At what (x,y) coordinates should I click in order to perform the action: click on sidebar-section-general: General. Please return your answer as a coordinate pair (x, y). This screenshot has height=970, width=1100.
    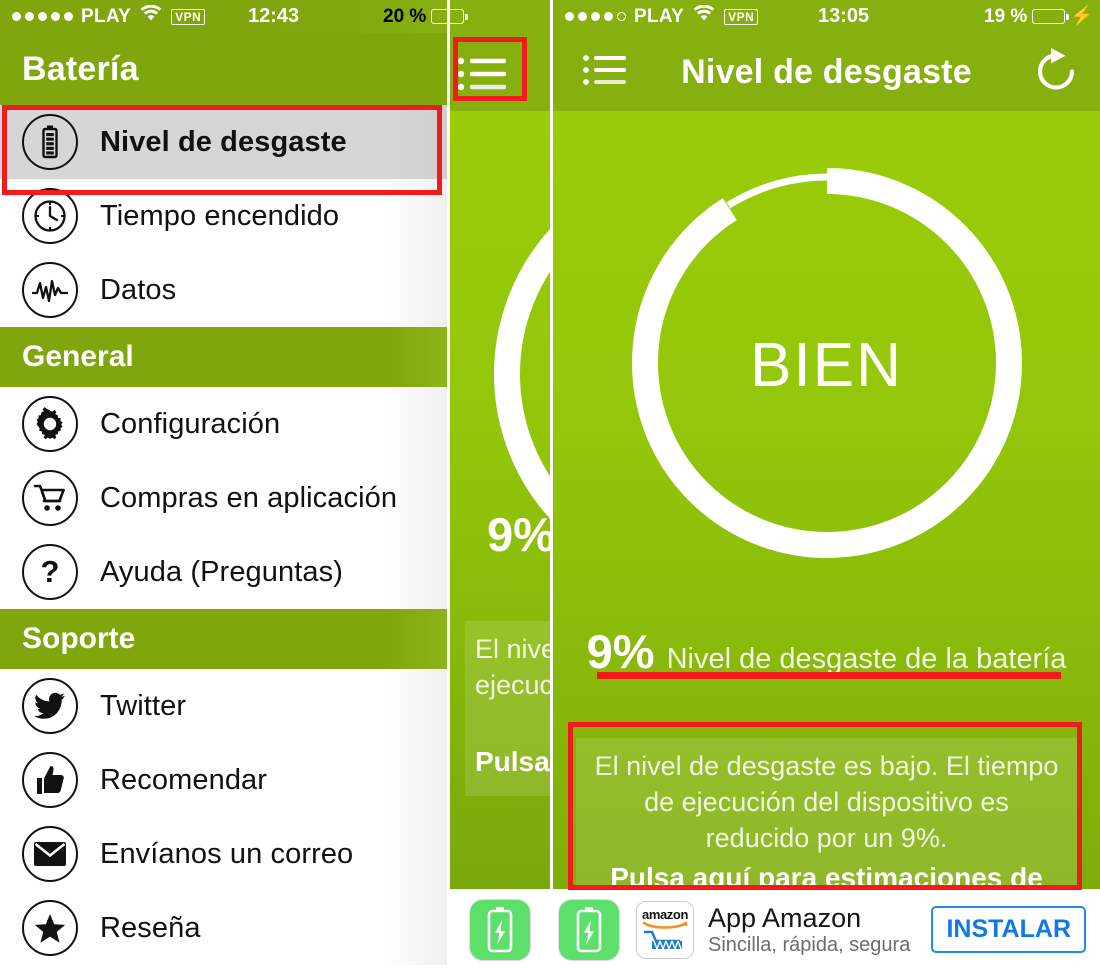
    Looking at the image, I should click on (223, 357).